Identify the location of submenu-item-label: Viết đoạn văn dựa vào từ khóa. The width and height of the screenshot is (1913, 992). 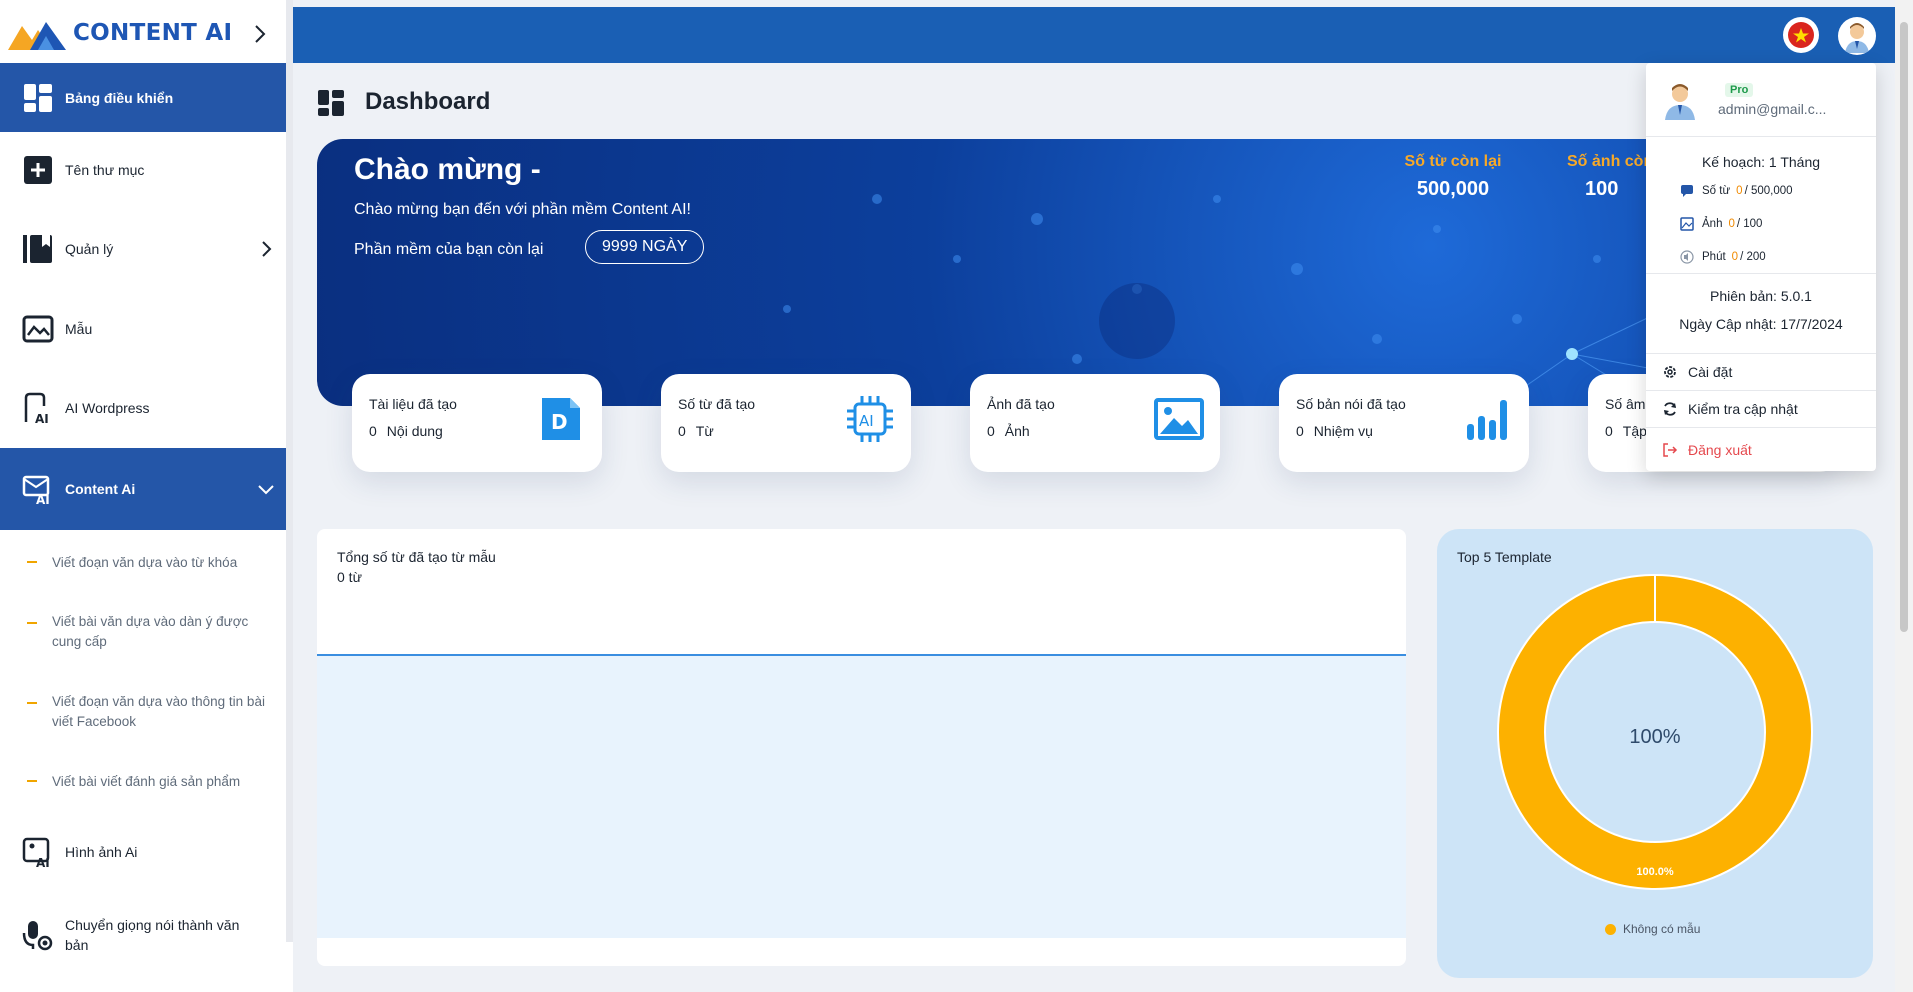
(145, 562).